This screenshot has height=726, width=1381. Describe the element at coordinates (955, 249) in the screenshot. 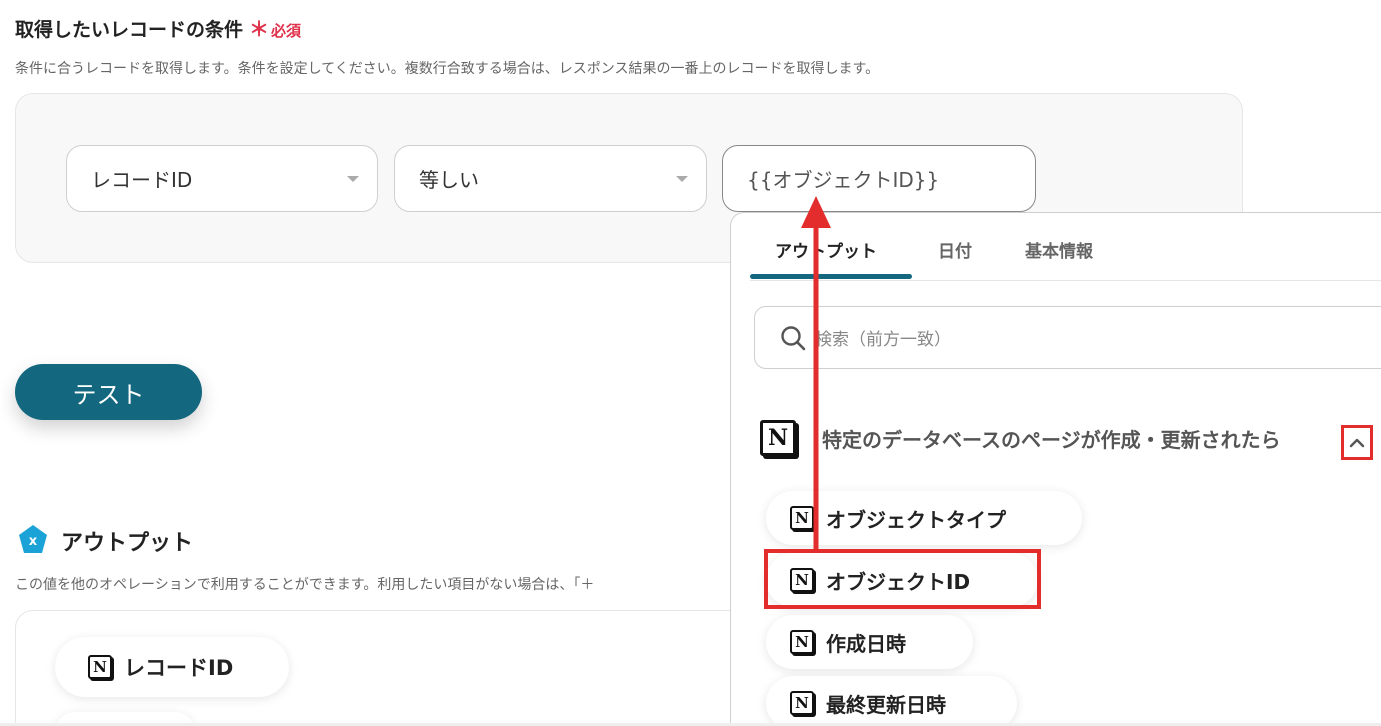

I see `tab-date: 日付` at that location.